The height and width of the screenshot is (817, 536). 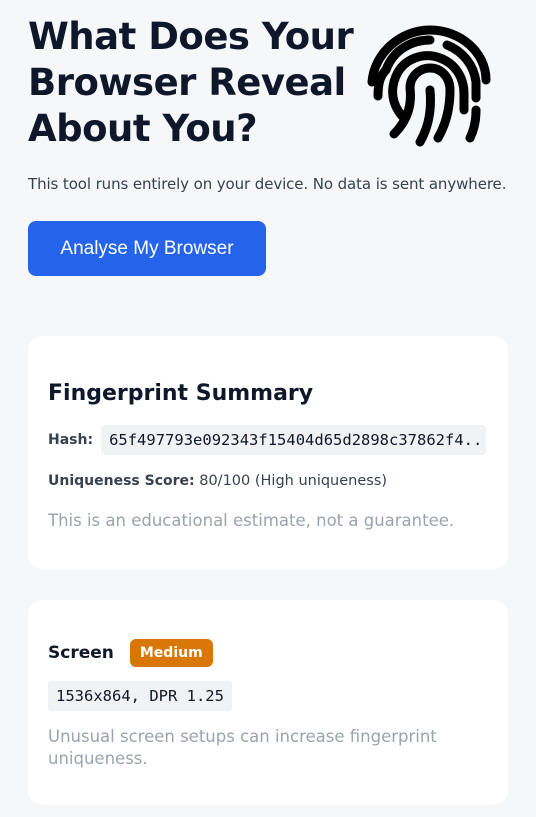 I want to click on page-title: What Does Your Browser Reveal About You?, so click(x=191, y=82).